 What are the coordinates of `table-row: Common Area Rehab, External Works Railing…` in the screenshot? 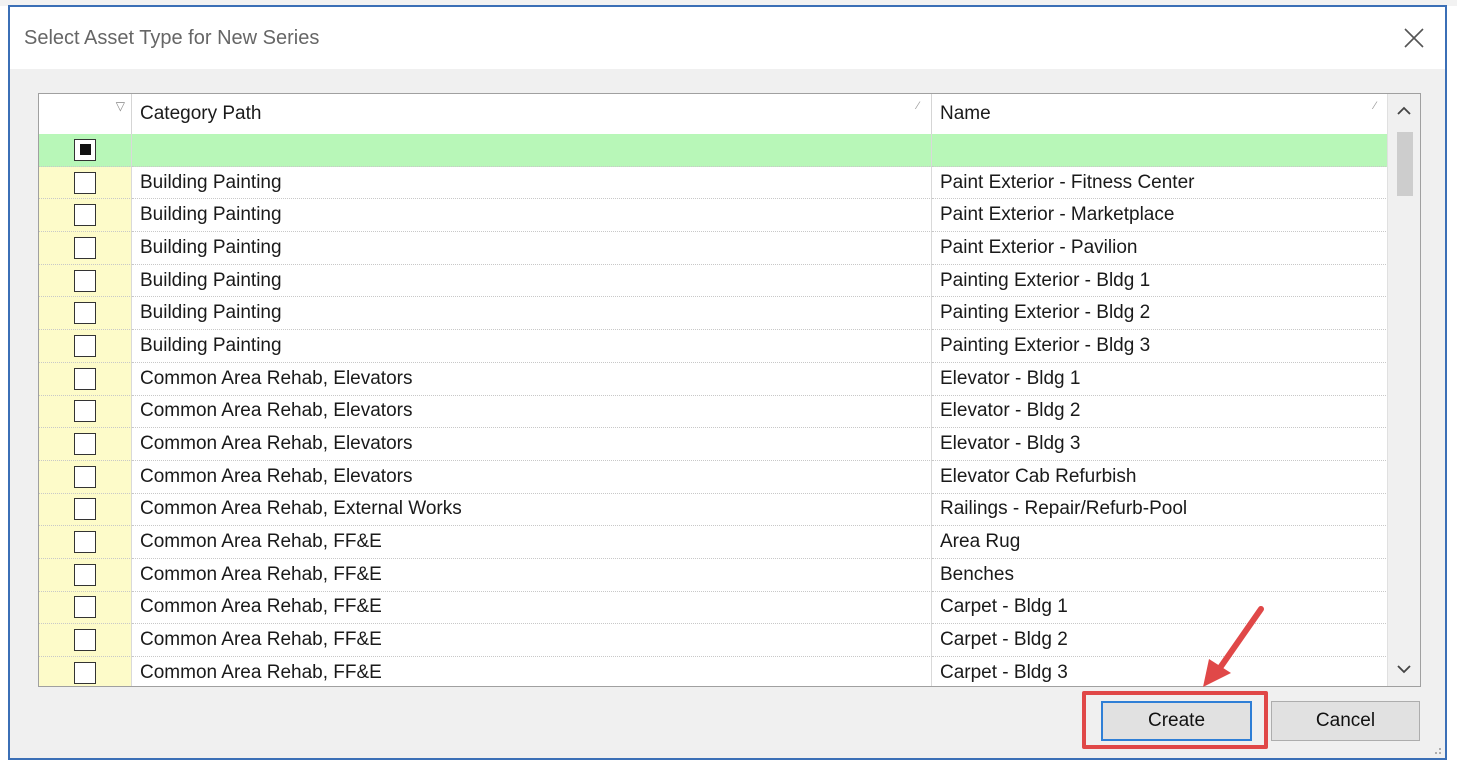 It's located at (713, 510).